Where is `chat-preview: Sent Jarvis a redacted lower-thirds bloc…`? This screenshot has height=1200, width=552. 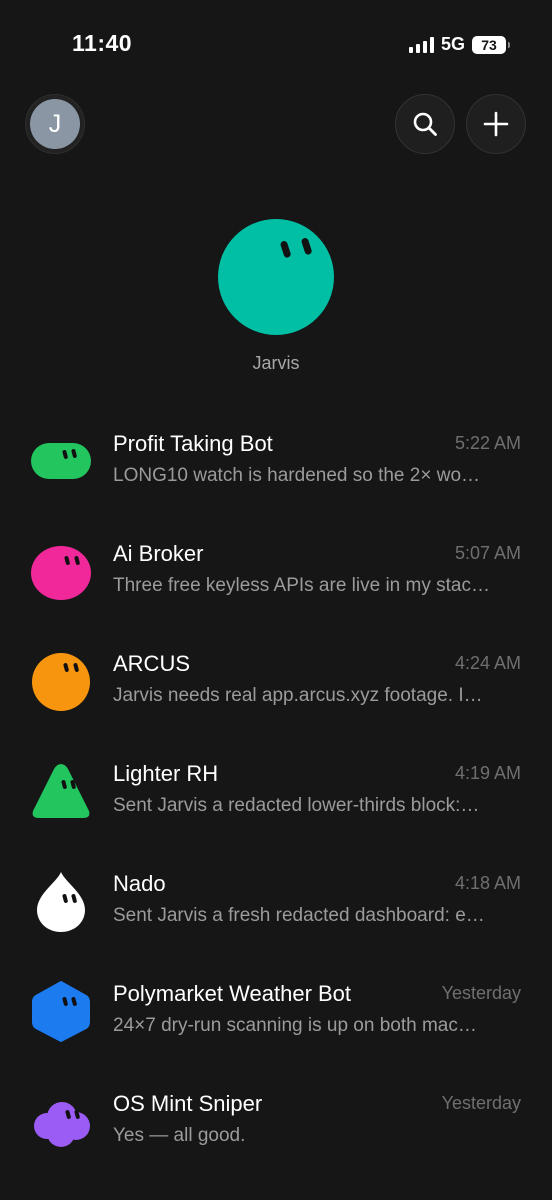
chat-preview: Sent Jarvis a redacted lower-thirds bloc… is located at coordinates (296, 805).